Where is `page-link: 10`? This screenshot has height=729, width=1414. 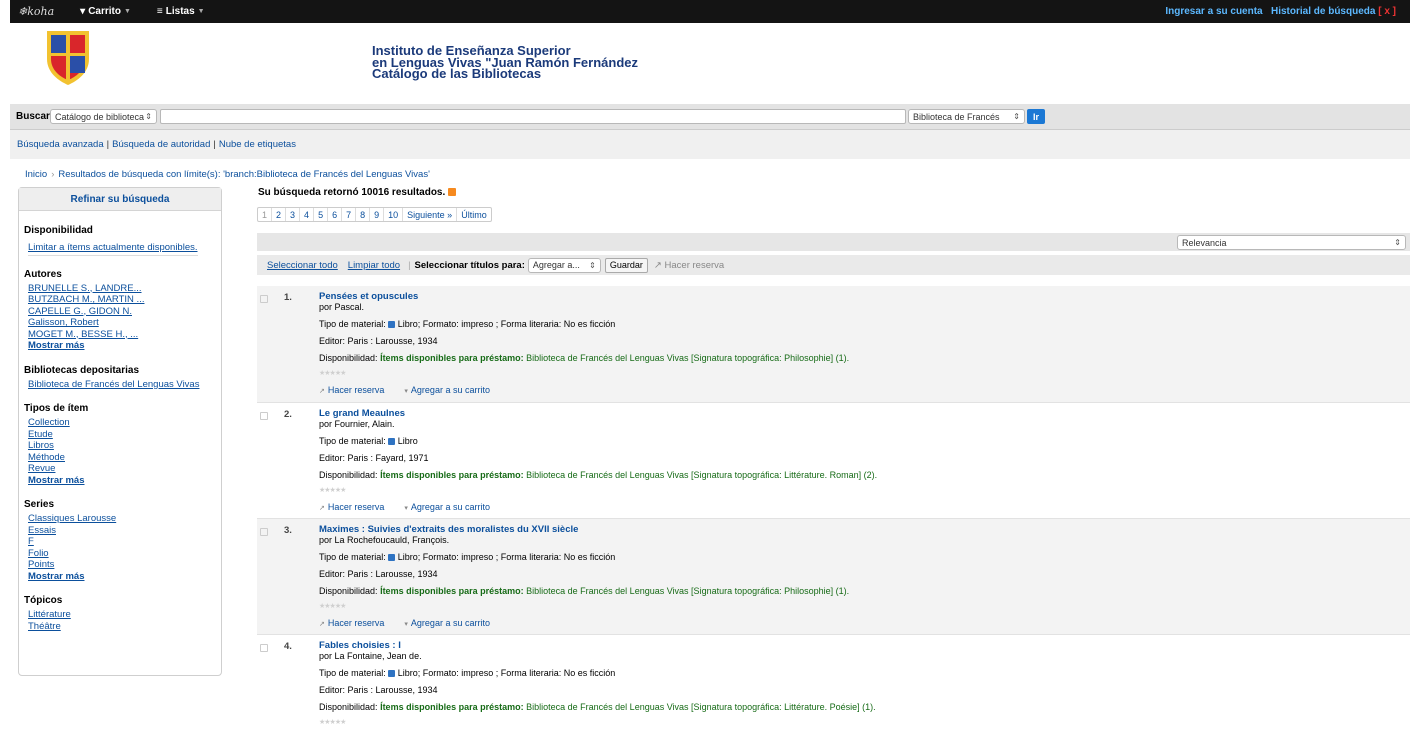
page-link: 10 is located at coordinates (394, 214).